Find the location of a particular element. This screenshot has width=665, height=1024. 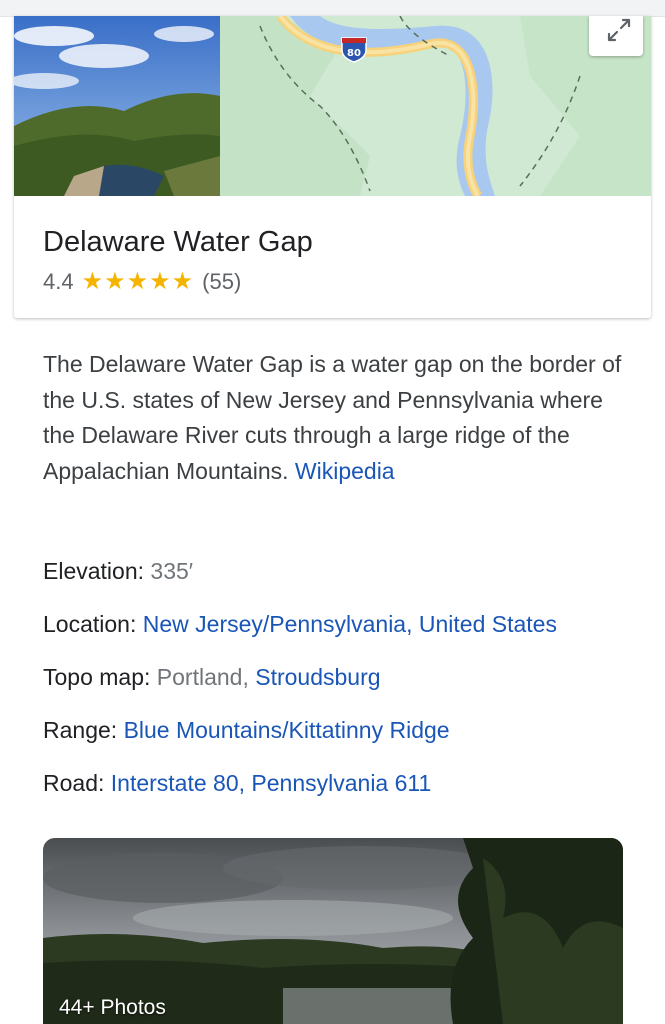

fact-elevation: Elevation: 335′ is located at coordinates (118, 571).